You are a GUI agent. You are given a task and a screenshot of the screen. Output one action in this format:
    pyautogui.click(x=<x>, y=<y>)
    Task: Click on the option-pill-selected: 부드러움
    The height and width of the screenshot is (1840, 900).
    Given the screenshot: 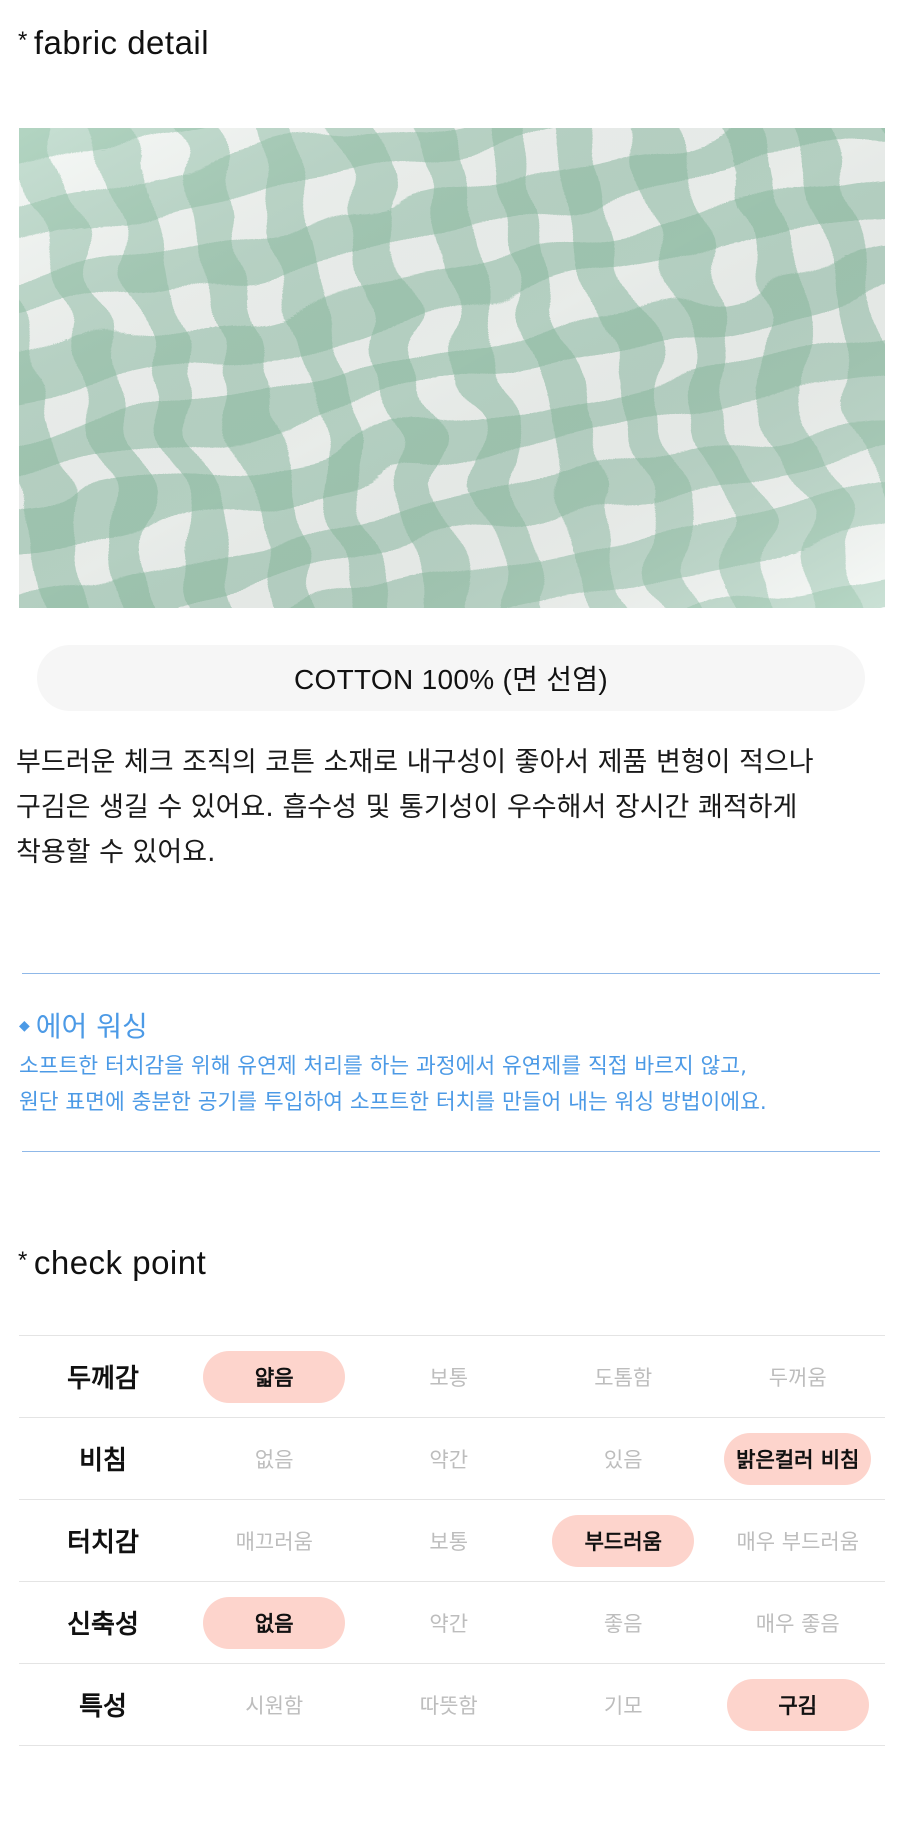 What is the action you would take?
    pyautogui.click(x=623, y=1540)
    